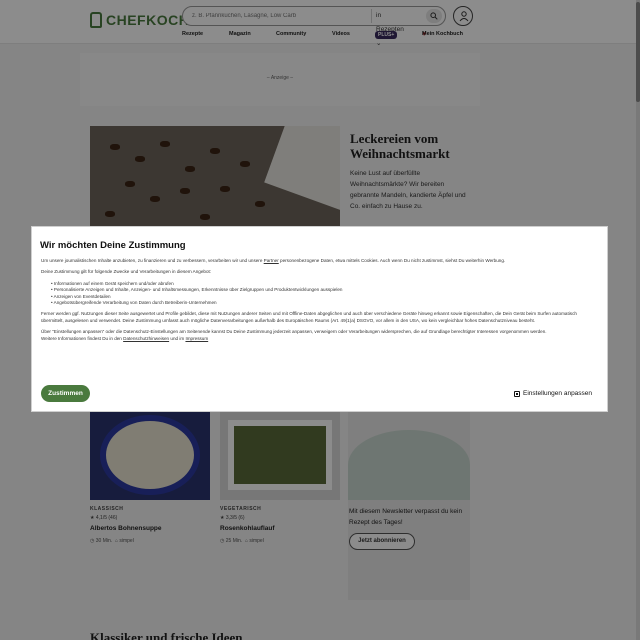 Image resolution: width=640 pixels, height=640 pixels. Describe the element at coordinates (271, 260) in the screenshot. I see `partner-link: Partner` at that location.